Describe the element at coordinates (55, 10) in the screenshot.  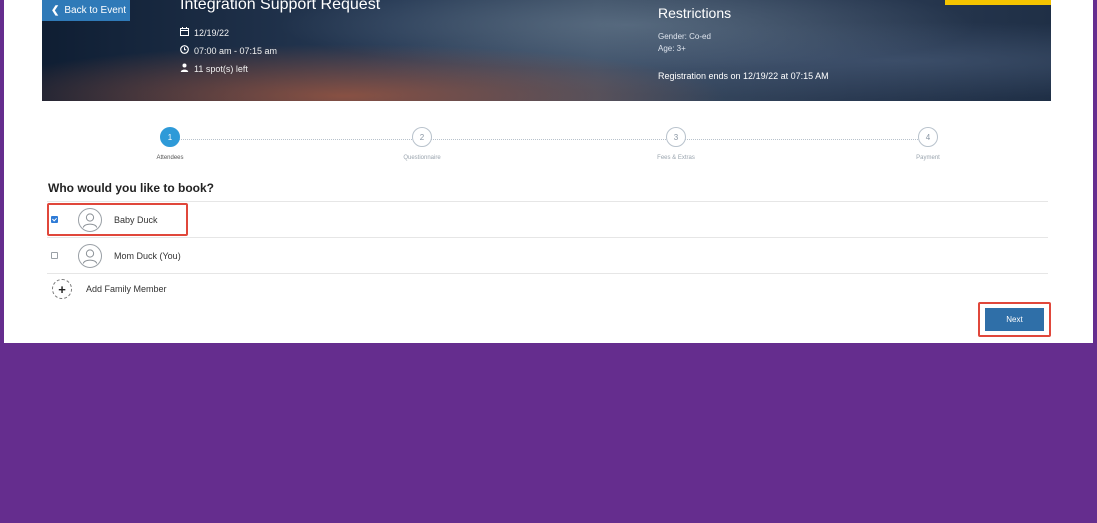
I see `chevron-left-icon: ❮` at that location.